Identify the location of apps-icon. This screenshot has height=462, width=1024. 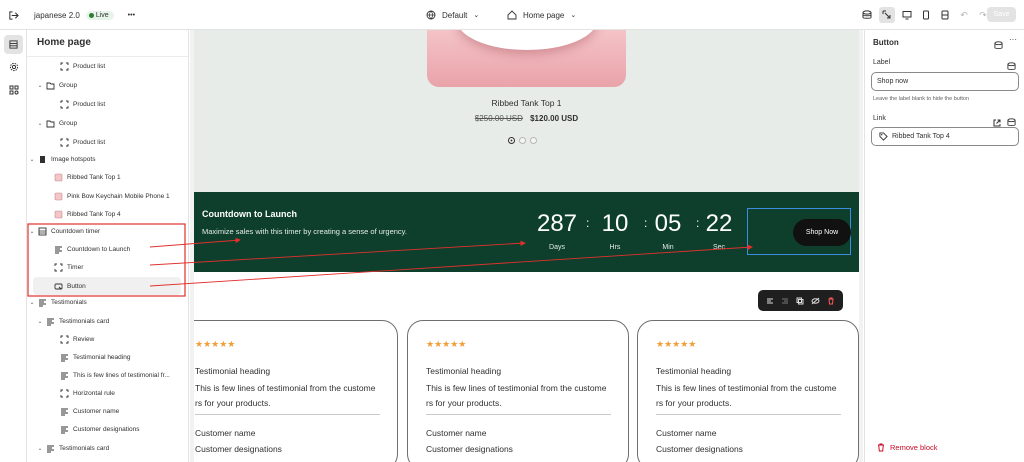
(13, 89).